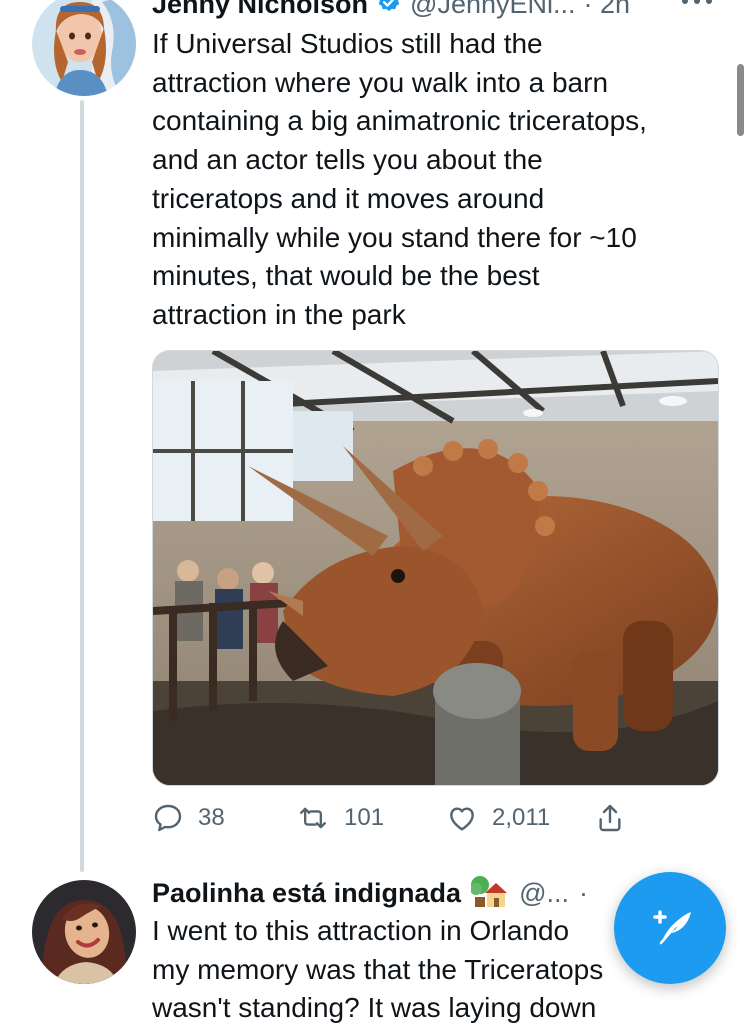 The width and height of the screenshot is (750, 1028). I want to click on tweet1-header: Jenny Nicholson @JennyENi... · 2h, so click(391, 11).